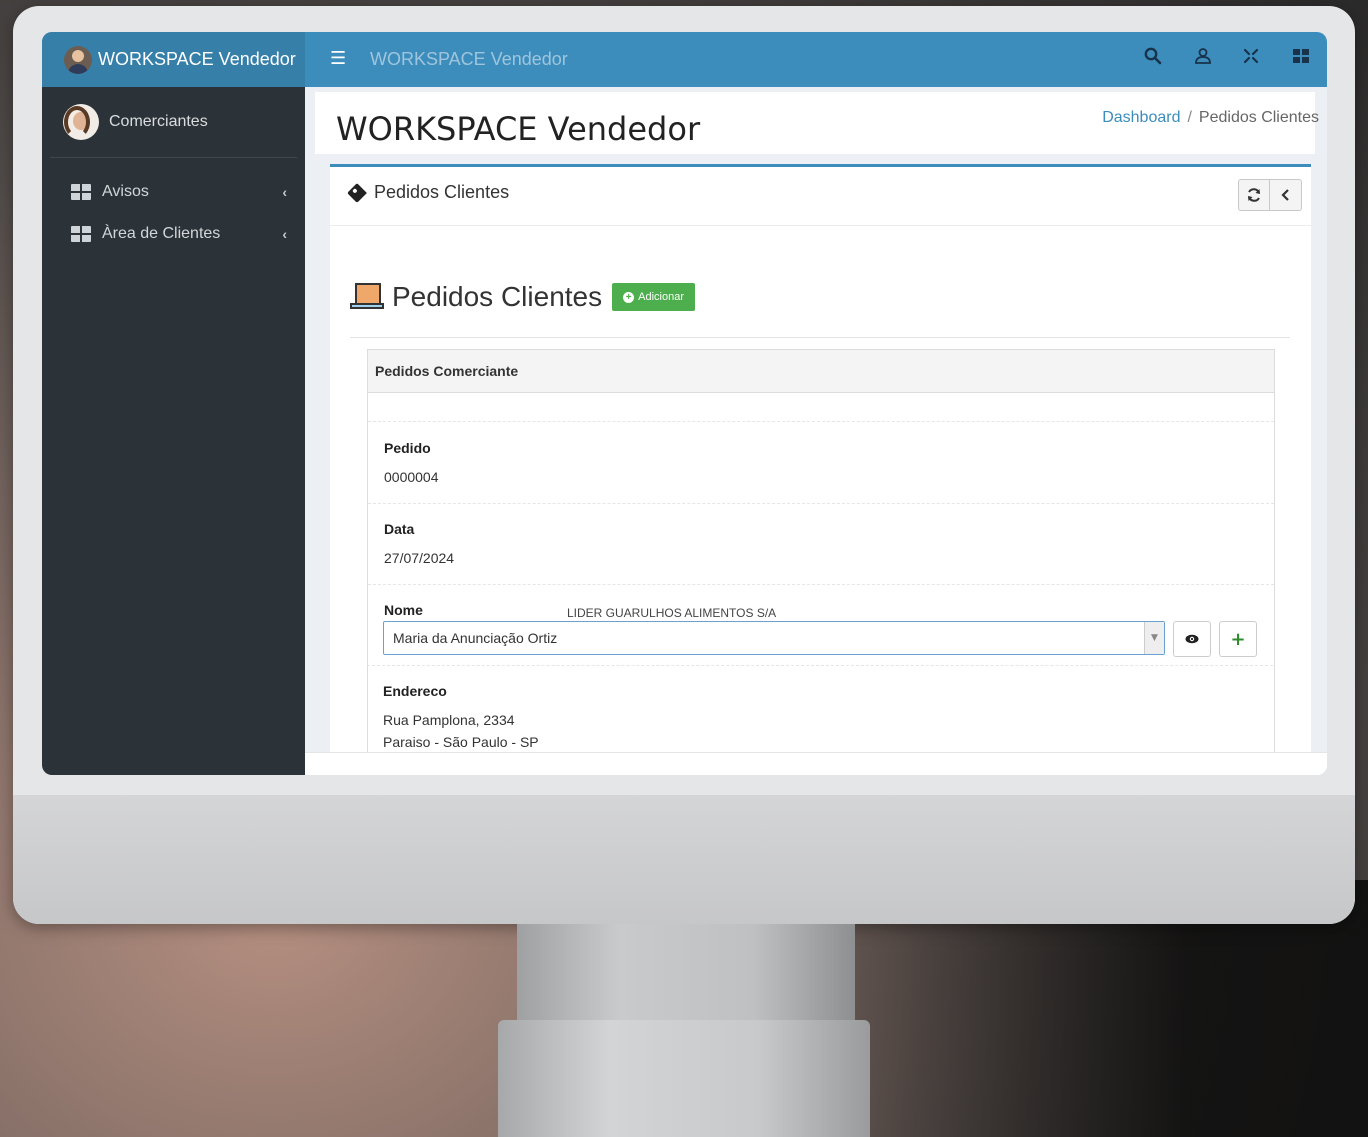 This screenshot has height=1137, width=1368. I want to click on box-title: Pedidos Clientes, so click(428, 192).